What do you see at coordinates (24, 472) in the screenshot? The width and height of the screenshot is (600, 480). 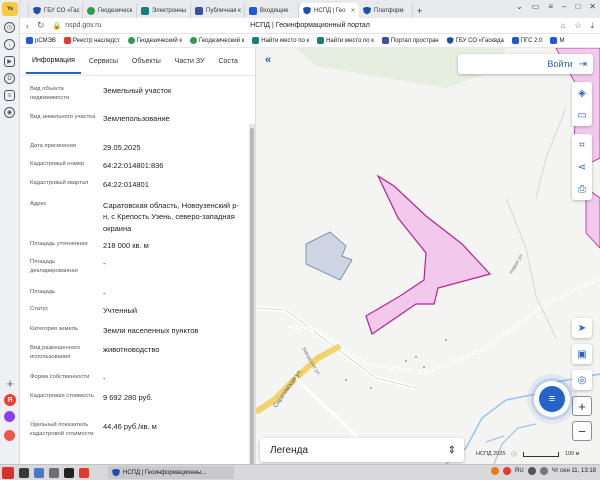 I see `terminal-icon` at bounding box center [24, 472].